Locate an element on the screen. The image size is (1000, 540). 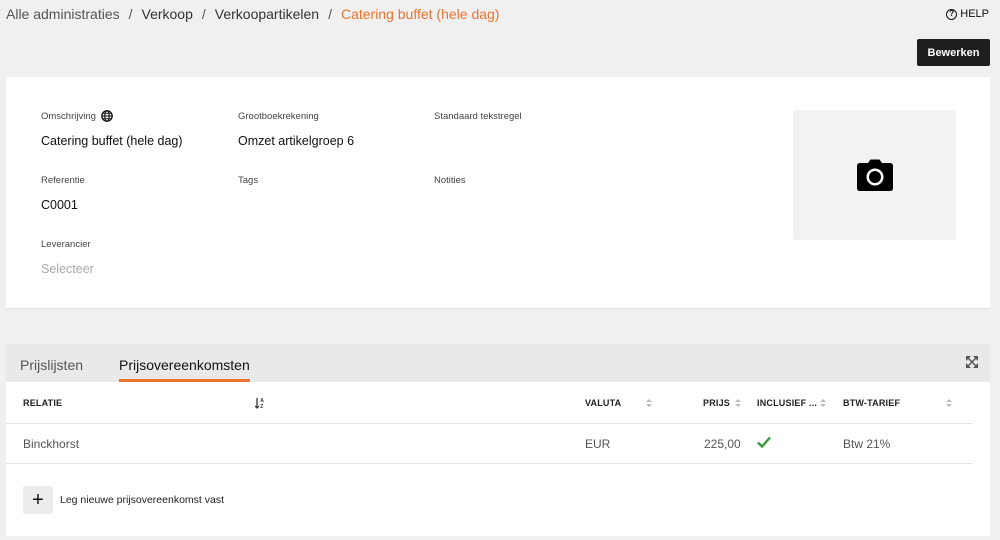
globe-icon is located at coordinates (107, 116).